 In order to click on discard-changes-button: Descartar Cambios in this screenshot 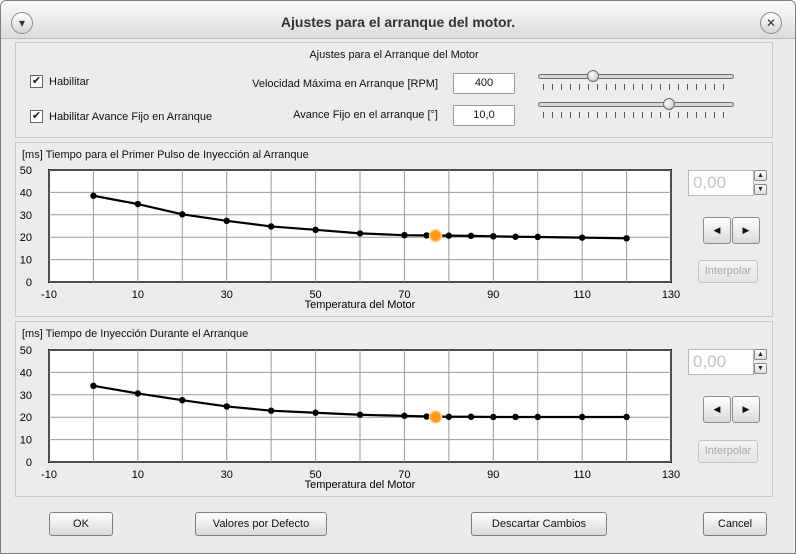, I will do `click(539, 524)`.